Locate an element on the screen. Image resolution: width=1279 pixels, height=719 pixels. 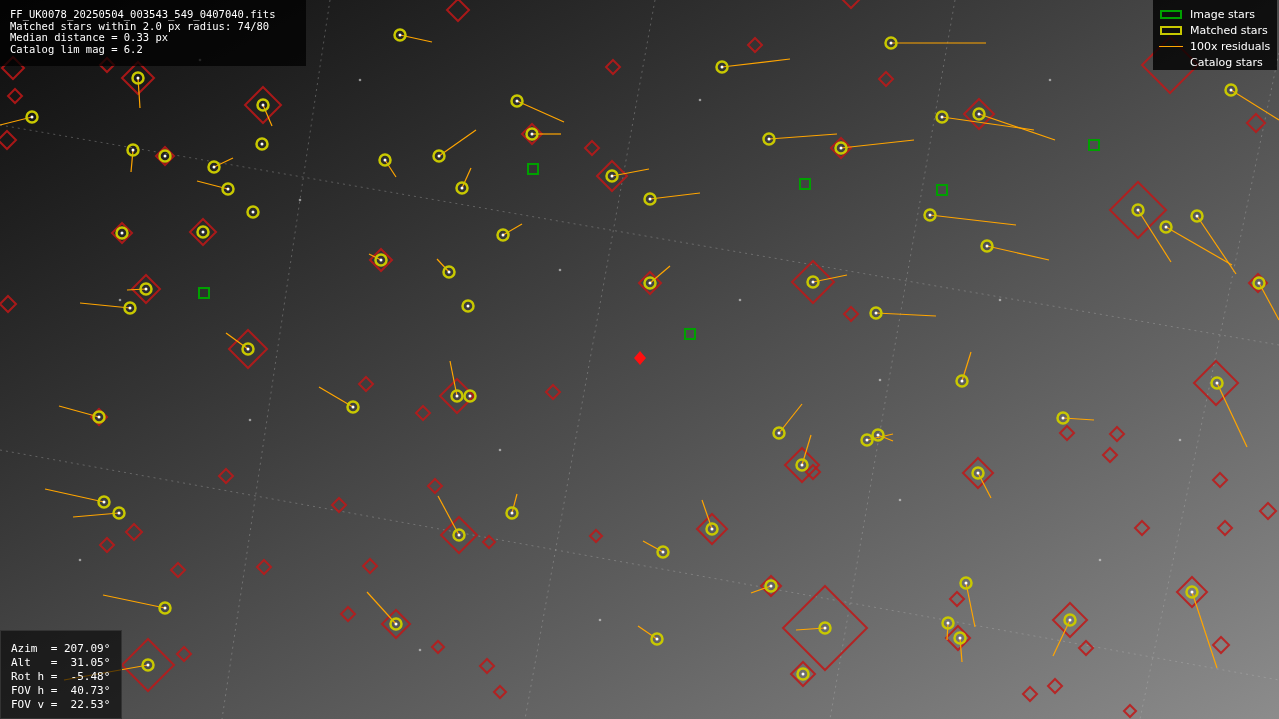
pointing-text: Azim = 207.09° is located at coordinates (61, 649).